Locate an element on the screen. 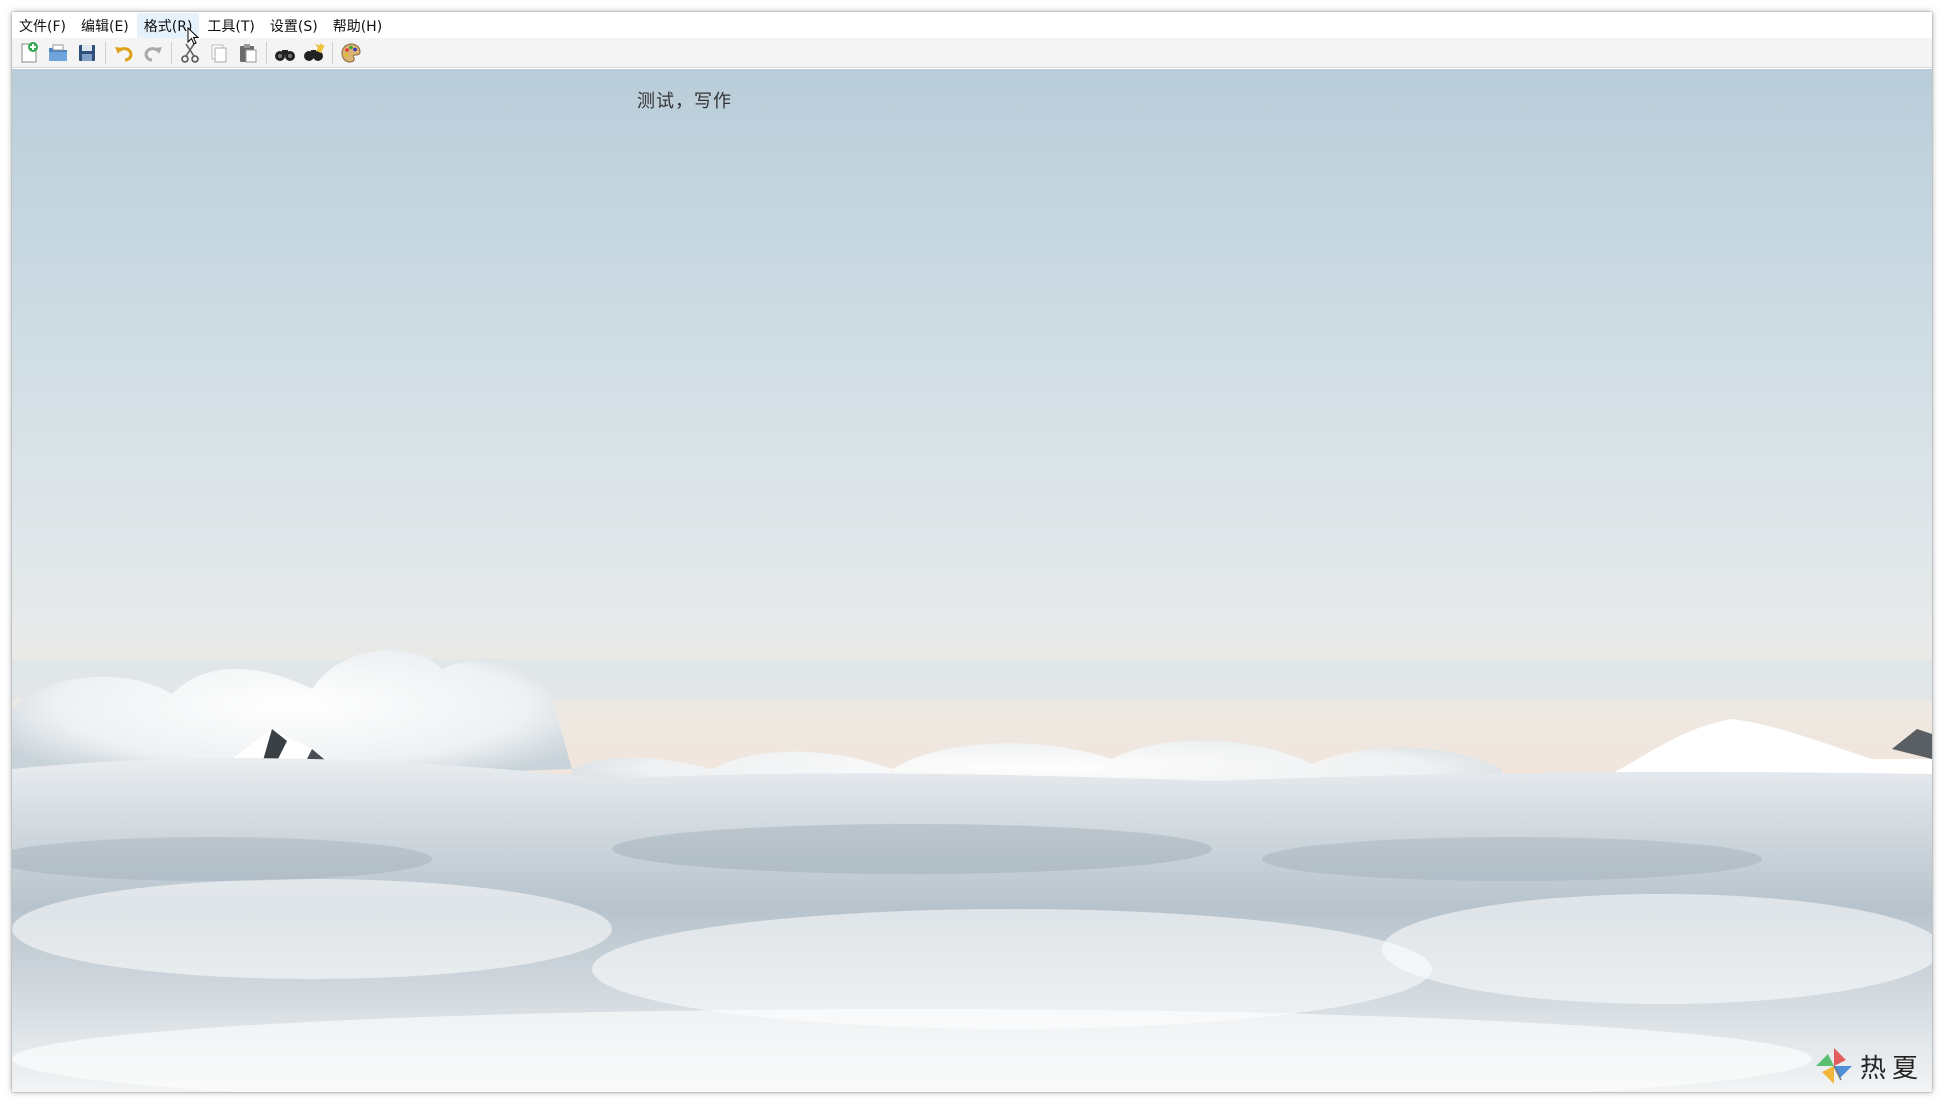 The height and width of the screenshot is (1104, 1944). menu-help: 帮助(H) is located at coordinates (357, 25).